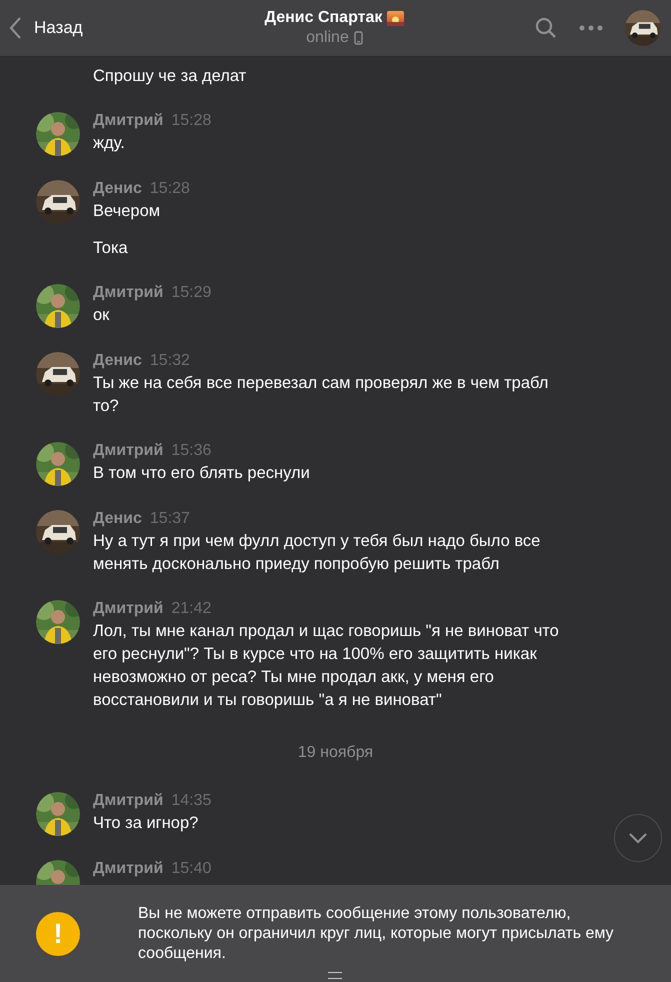  I want to click on search-button, so click(546, 28).